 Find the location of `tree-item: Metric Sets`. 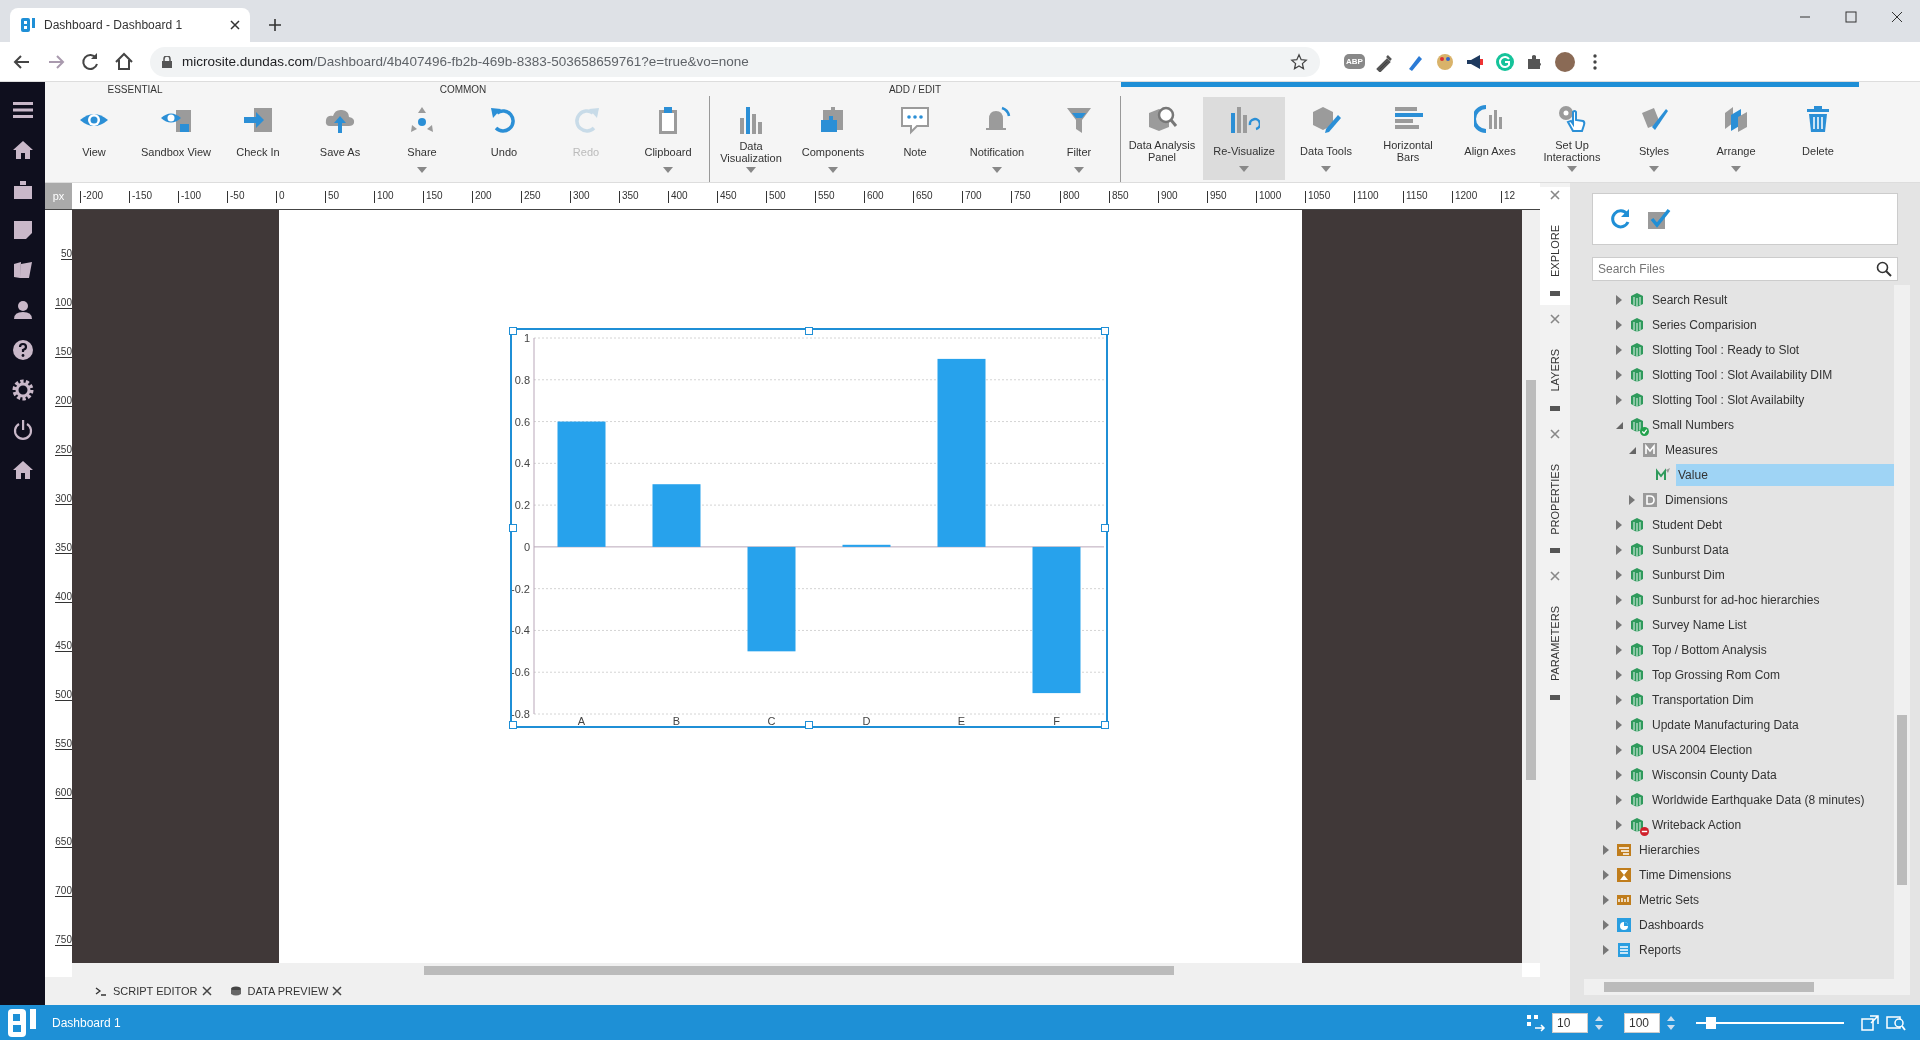

tree-item: Metric Sets is located at coordinates (1671, 899).